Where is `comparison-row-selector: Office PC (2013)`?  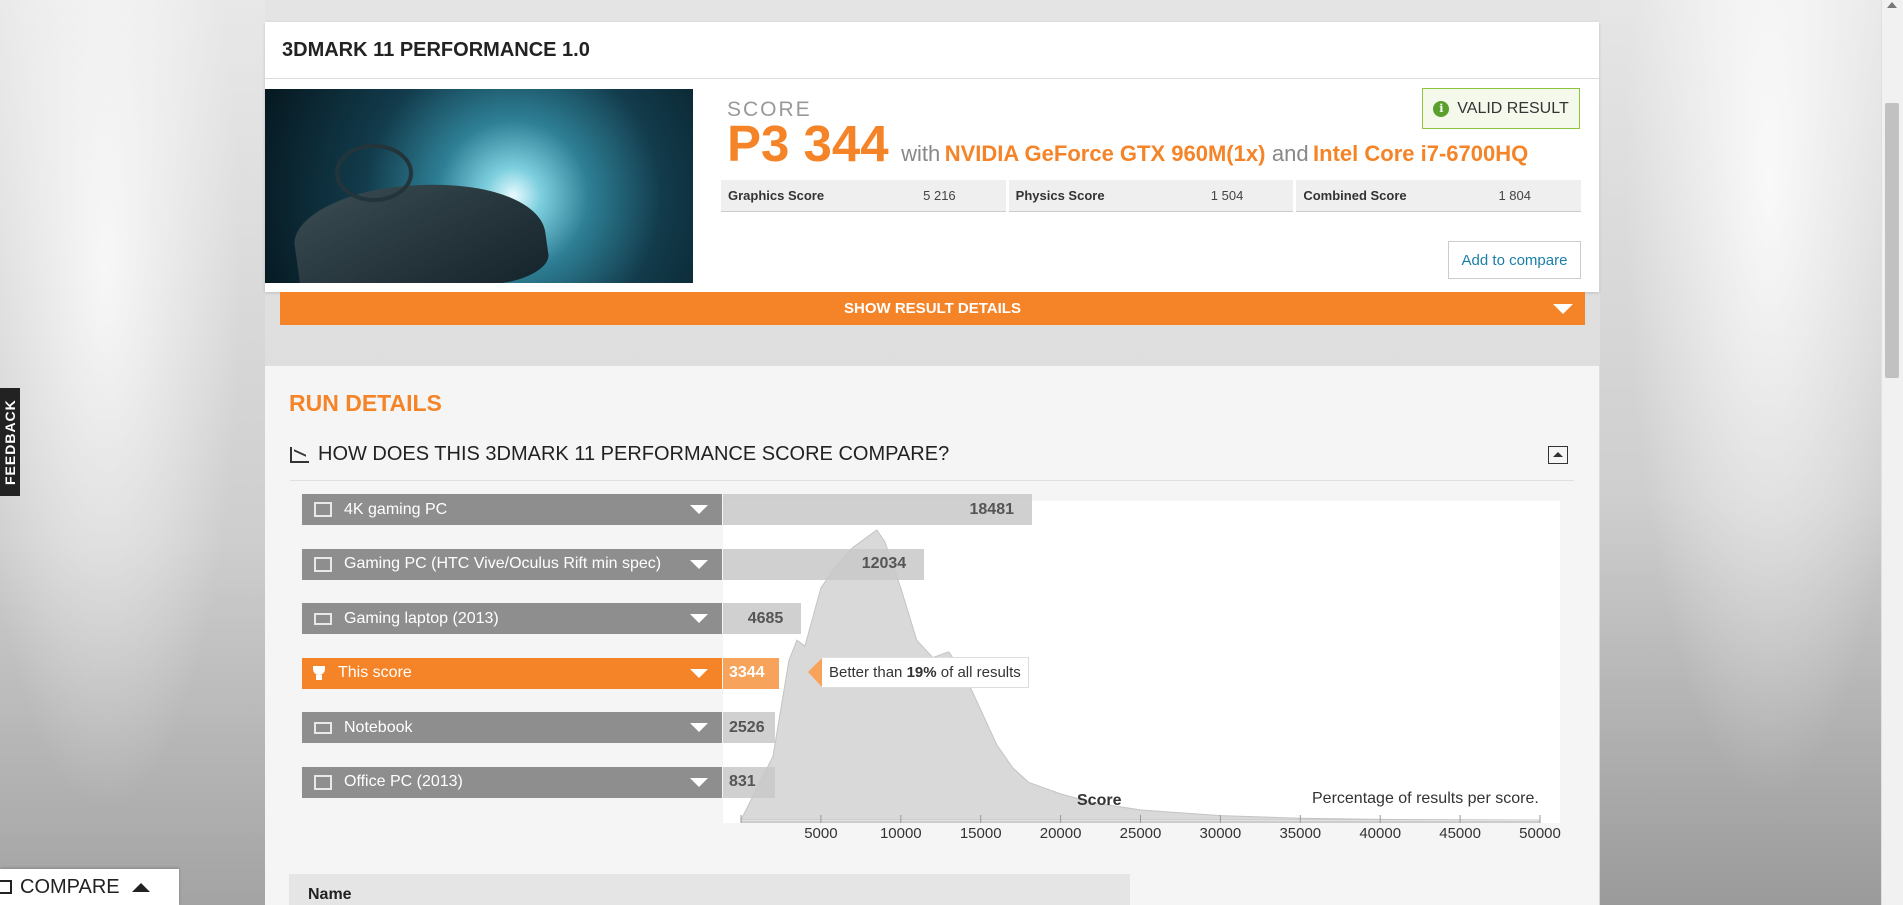
comparison-row-selector: Office PC (2013) is located at coordinates (512, 782).